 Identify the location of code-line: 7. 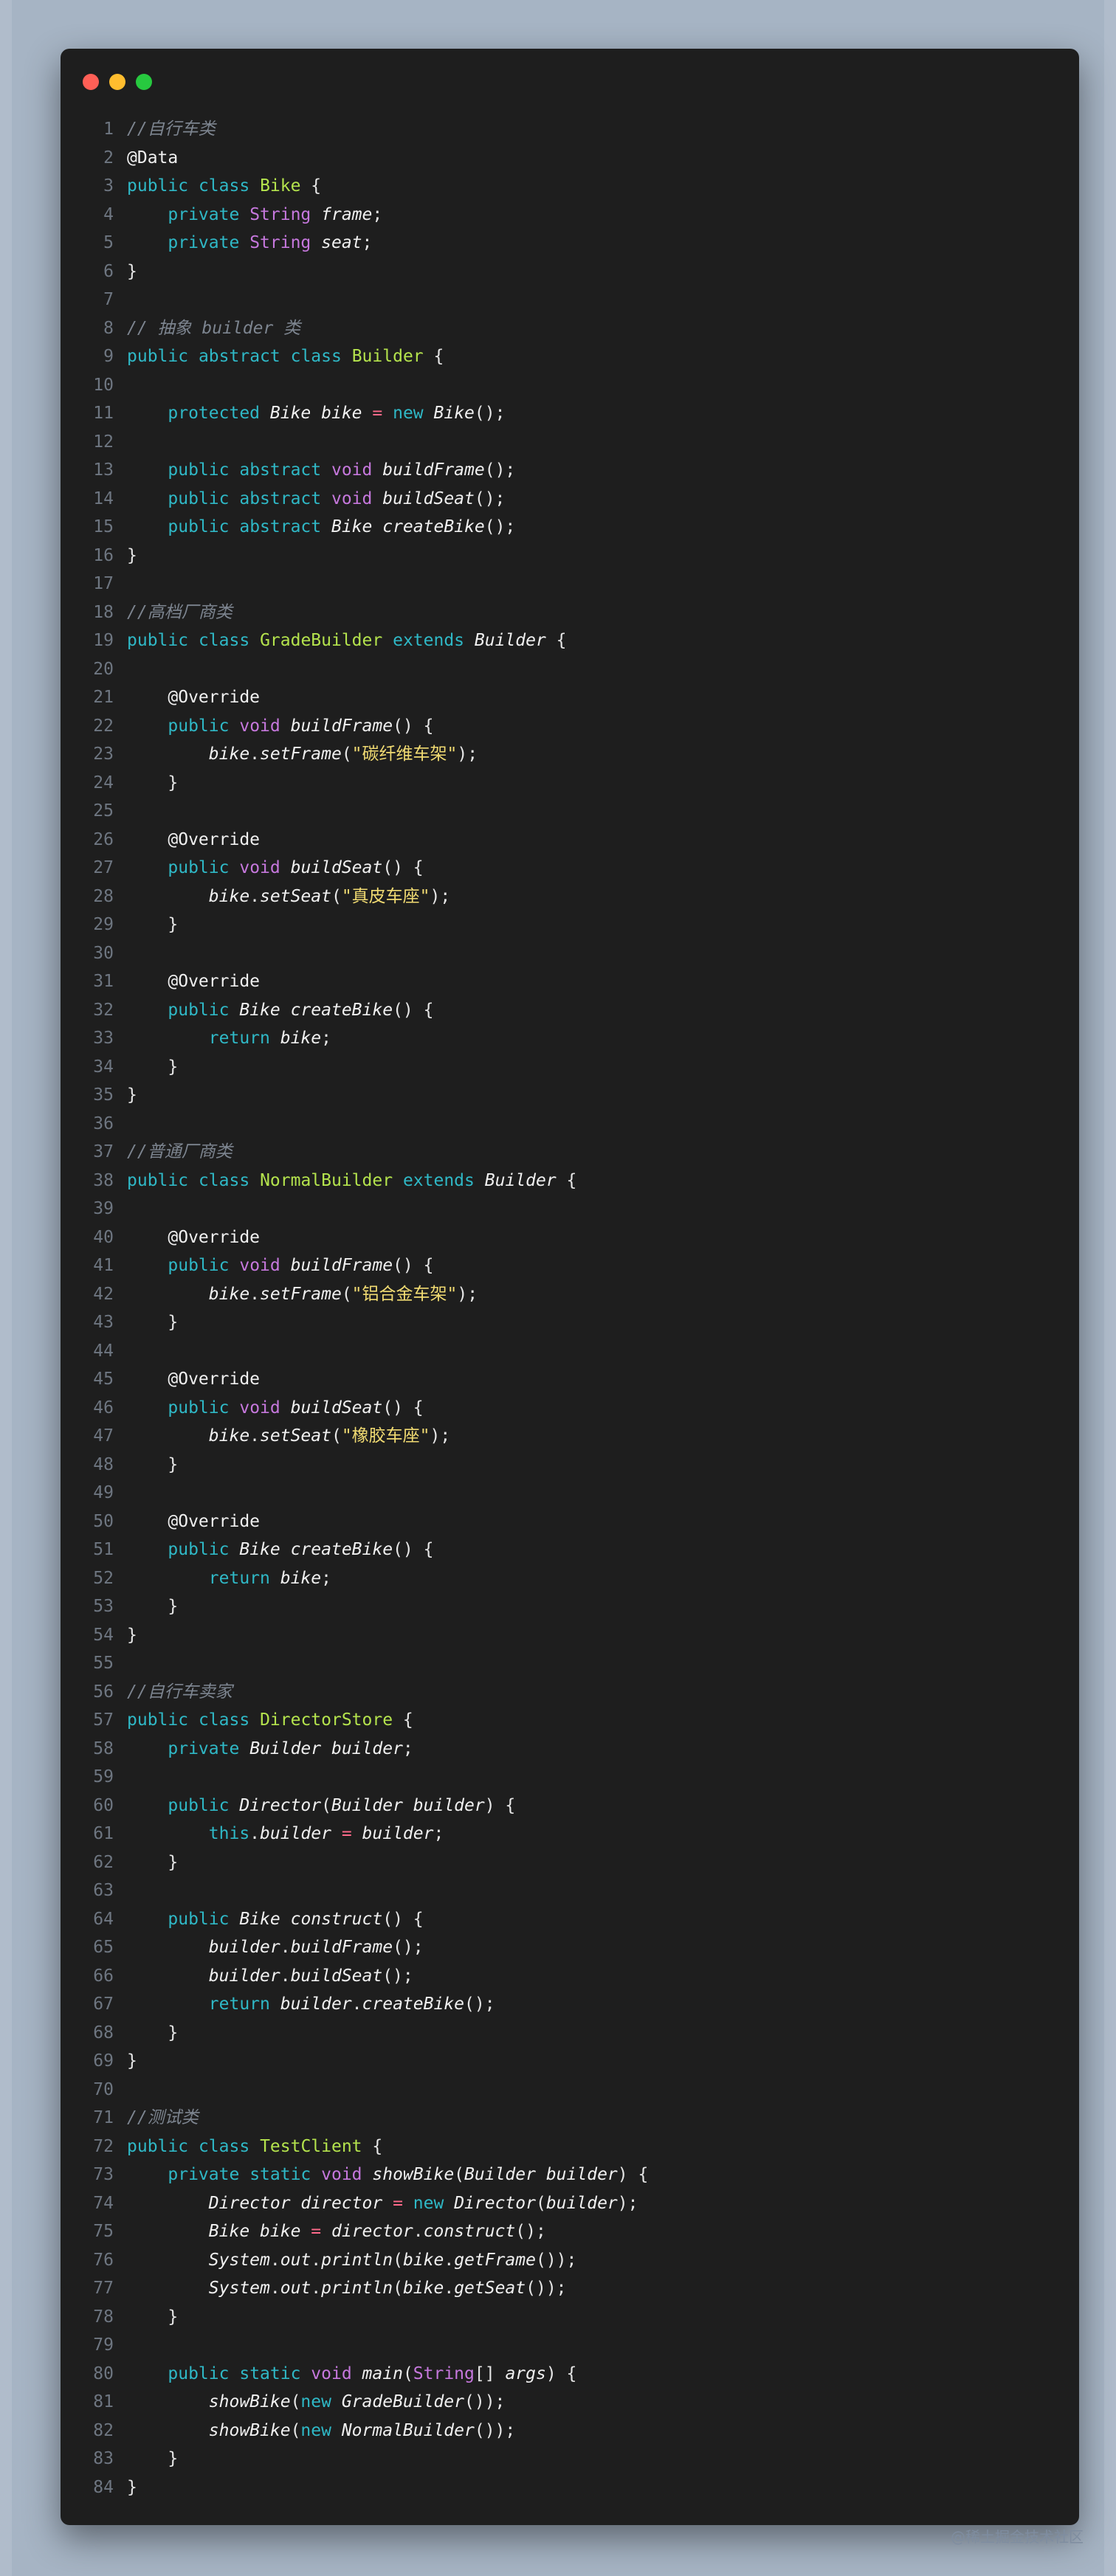
(570, 300).